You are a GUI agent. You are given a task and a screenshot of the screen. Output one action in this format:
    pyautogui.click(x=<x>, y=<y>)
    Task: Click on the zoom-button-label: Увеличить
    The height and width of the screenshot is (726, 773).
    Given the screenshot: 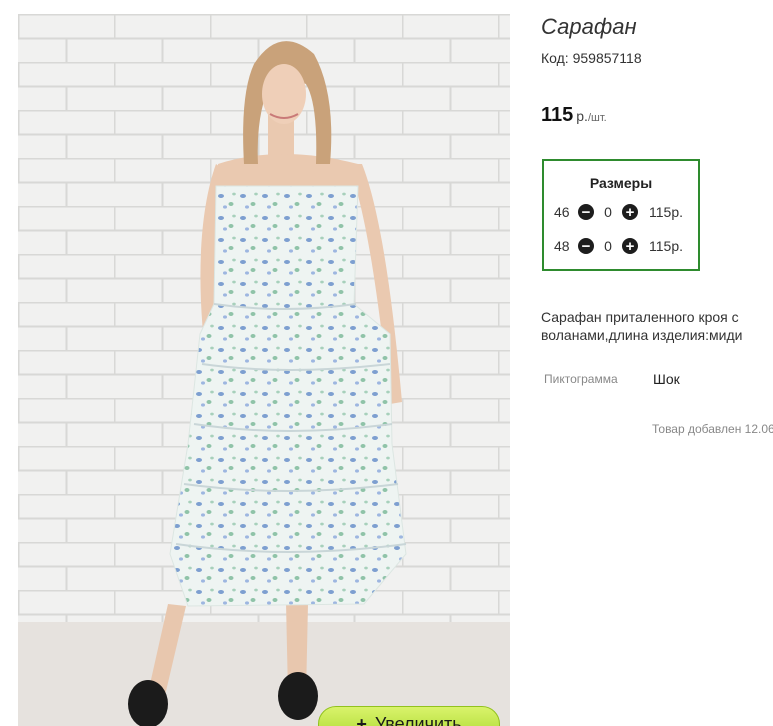 What is the action you would take?
    pyautogui.click(x=418, y=720)
    